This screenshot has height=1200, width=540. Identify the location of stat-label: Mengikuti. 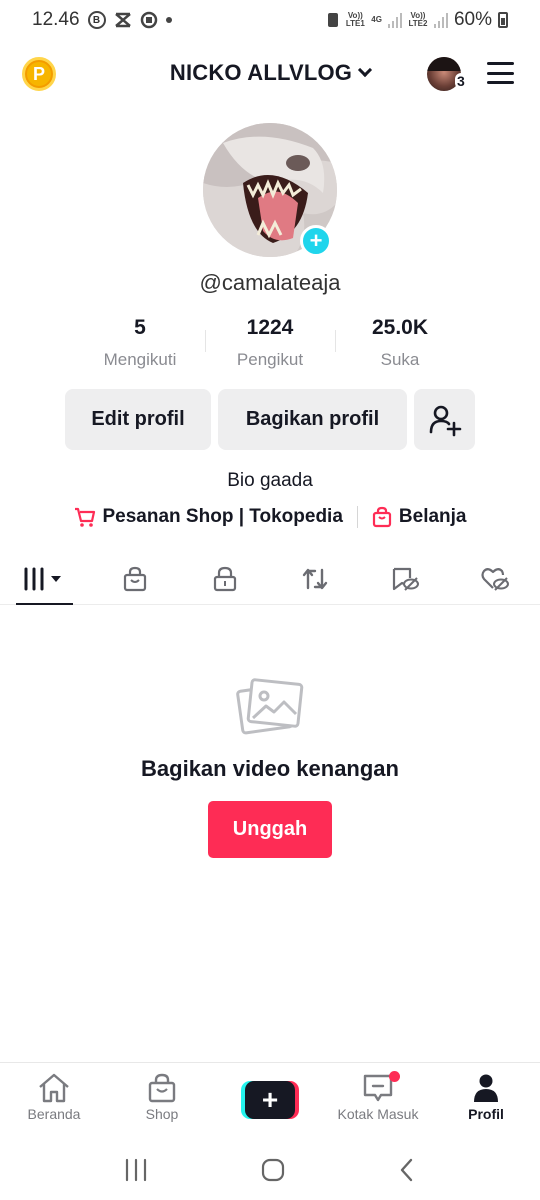
(140, 359).